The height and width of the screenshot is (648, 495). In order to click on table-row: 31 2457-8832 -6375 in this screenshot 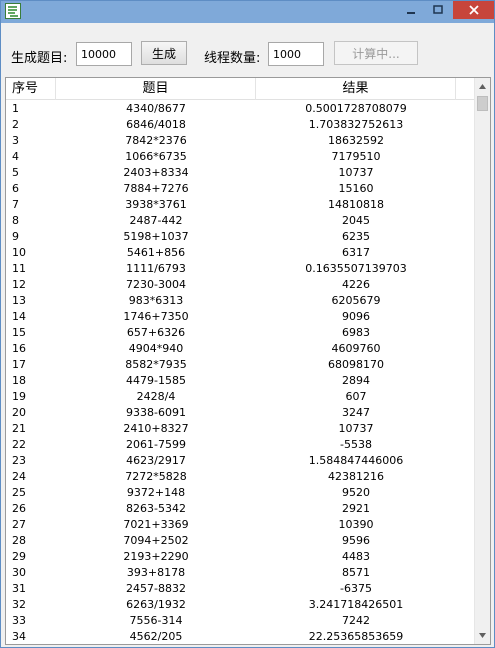, I will do `click(241, 589)`.